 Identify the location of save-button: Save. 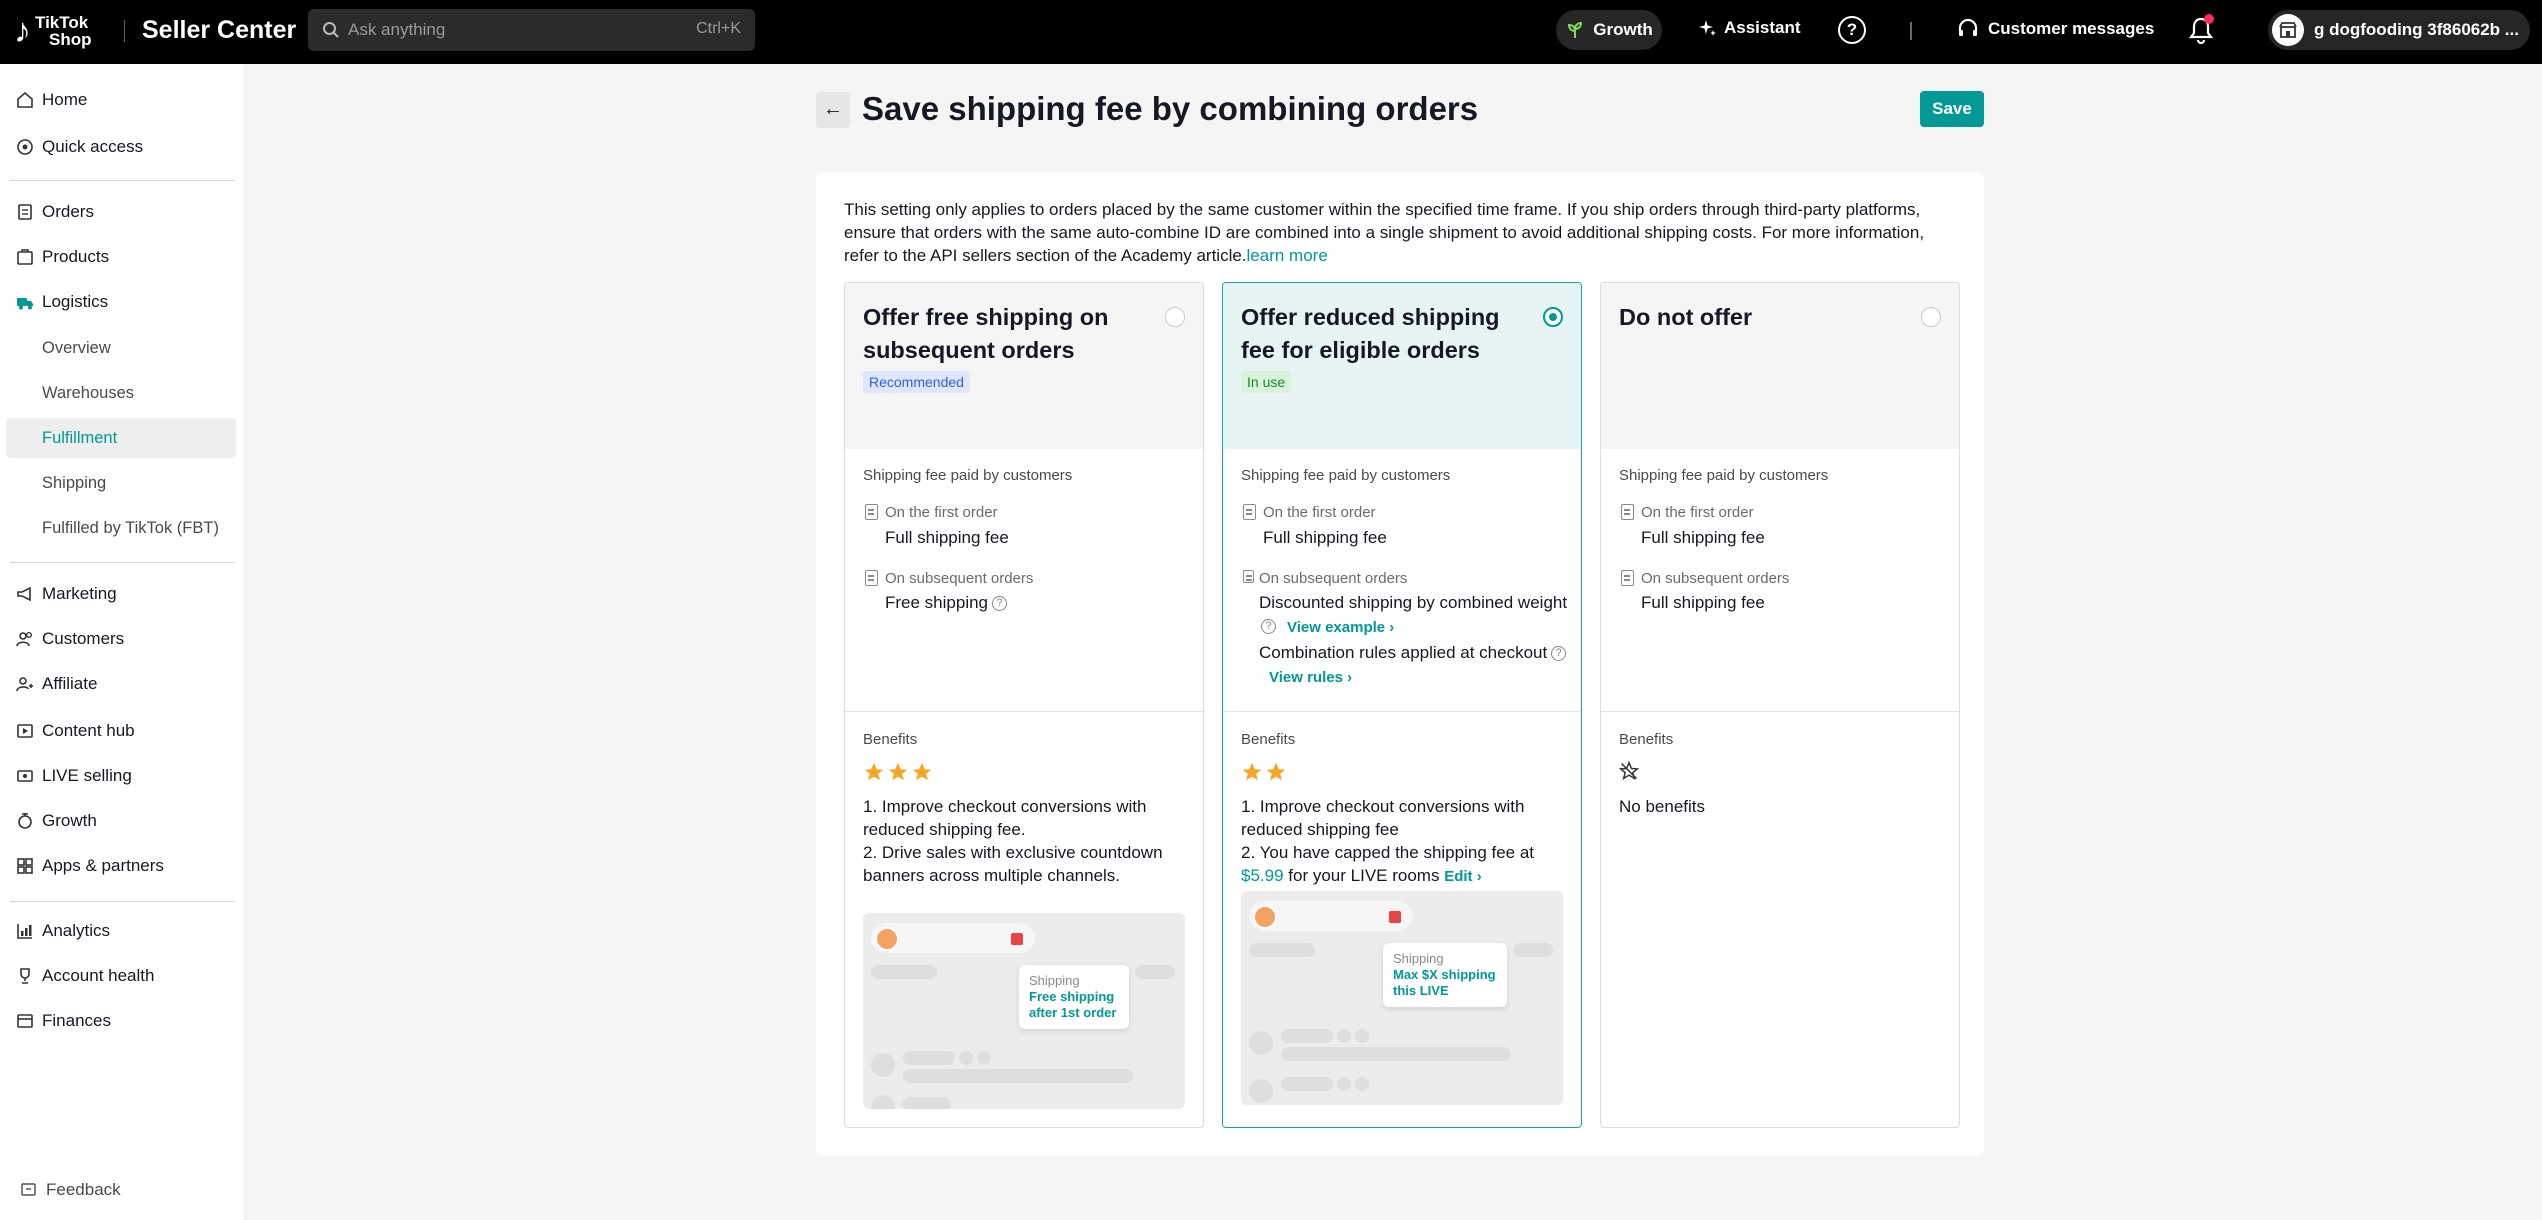
(1952, 109).